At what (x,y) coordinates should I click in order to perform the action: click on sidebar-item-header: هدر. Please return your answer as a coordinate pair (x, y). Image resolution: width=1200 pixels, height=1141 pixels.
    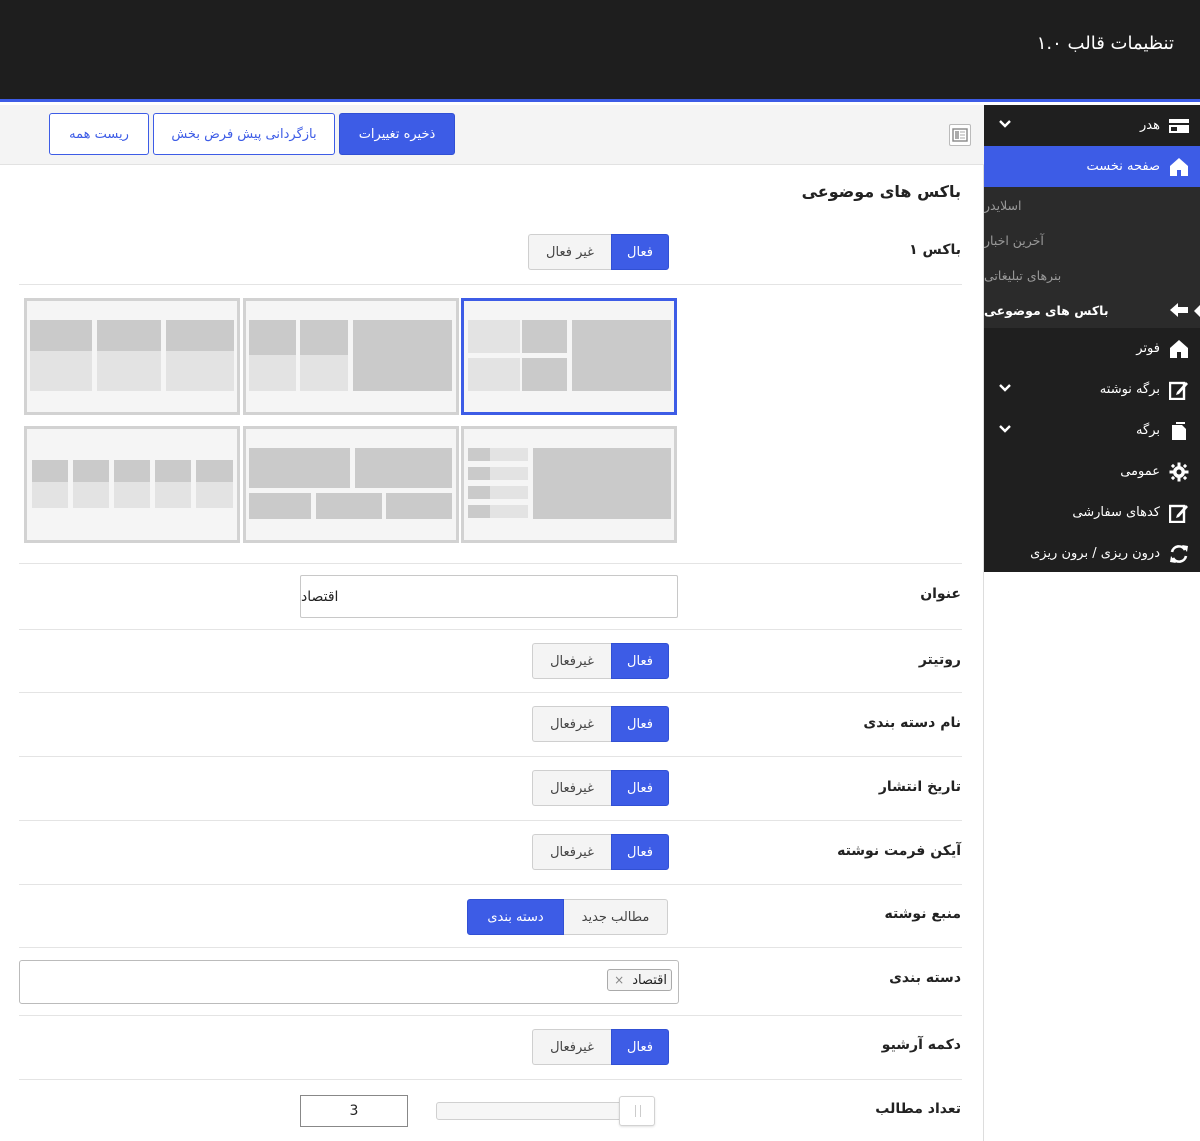
    Looking at the image, I should click on (1092, 125).